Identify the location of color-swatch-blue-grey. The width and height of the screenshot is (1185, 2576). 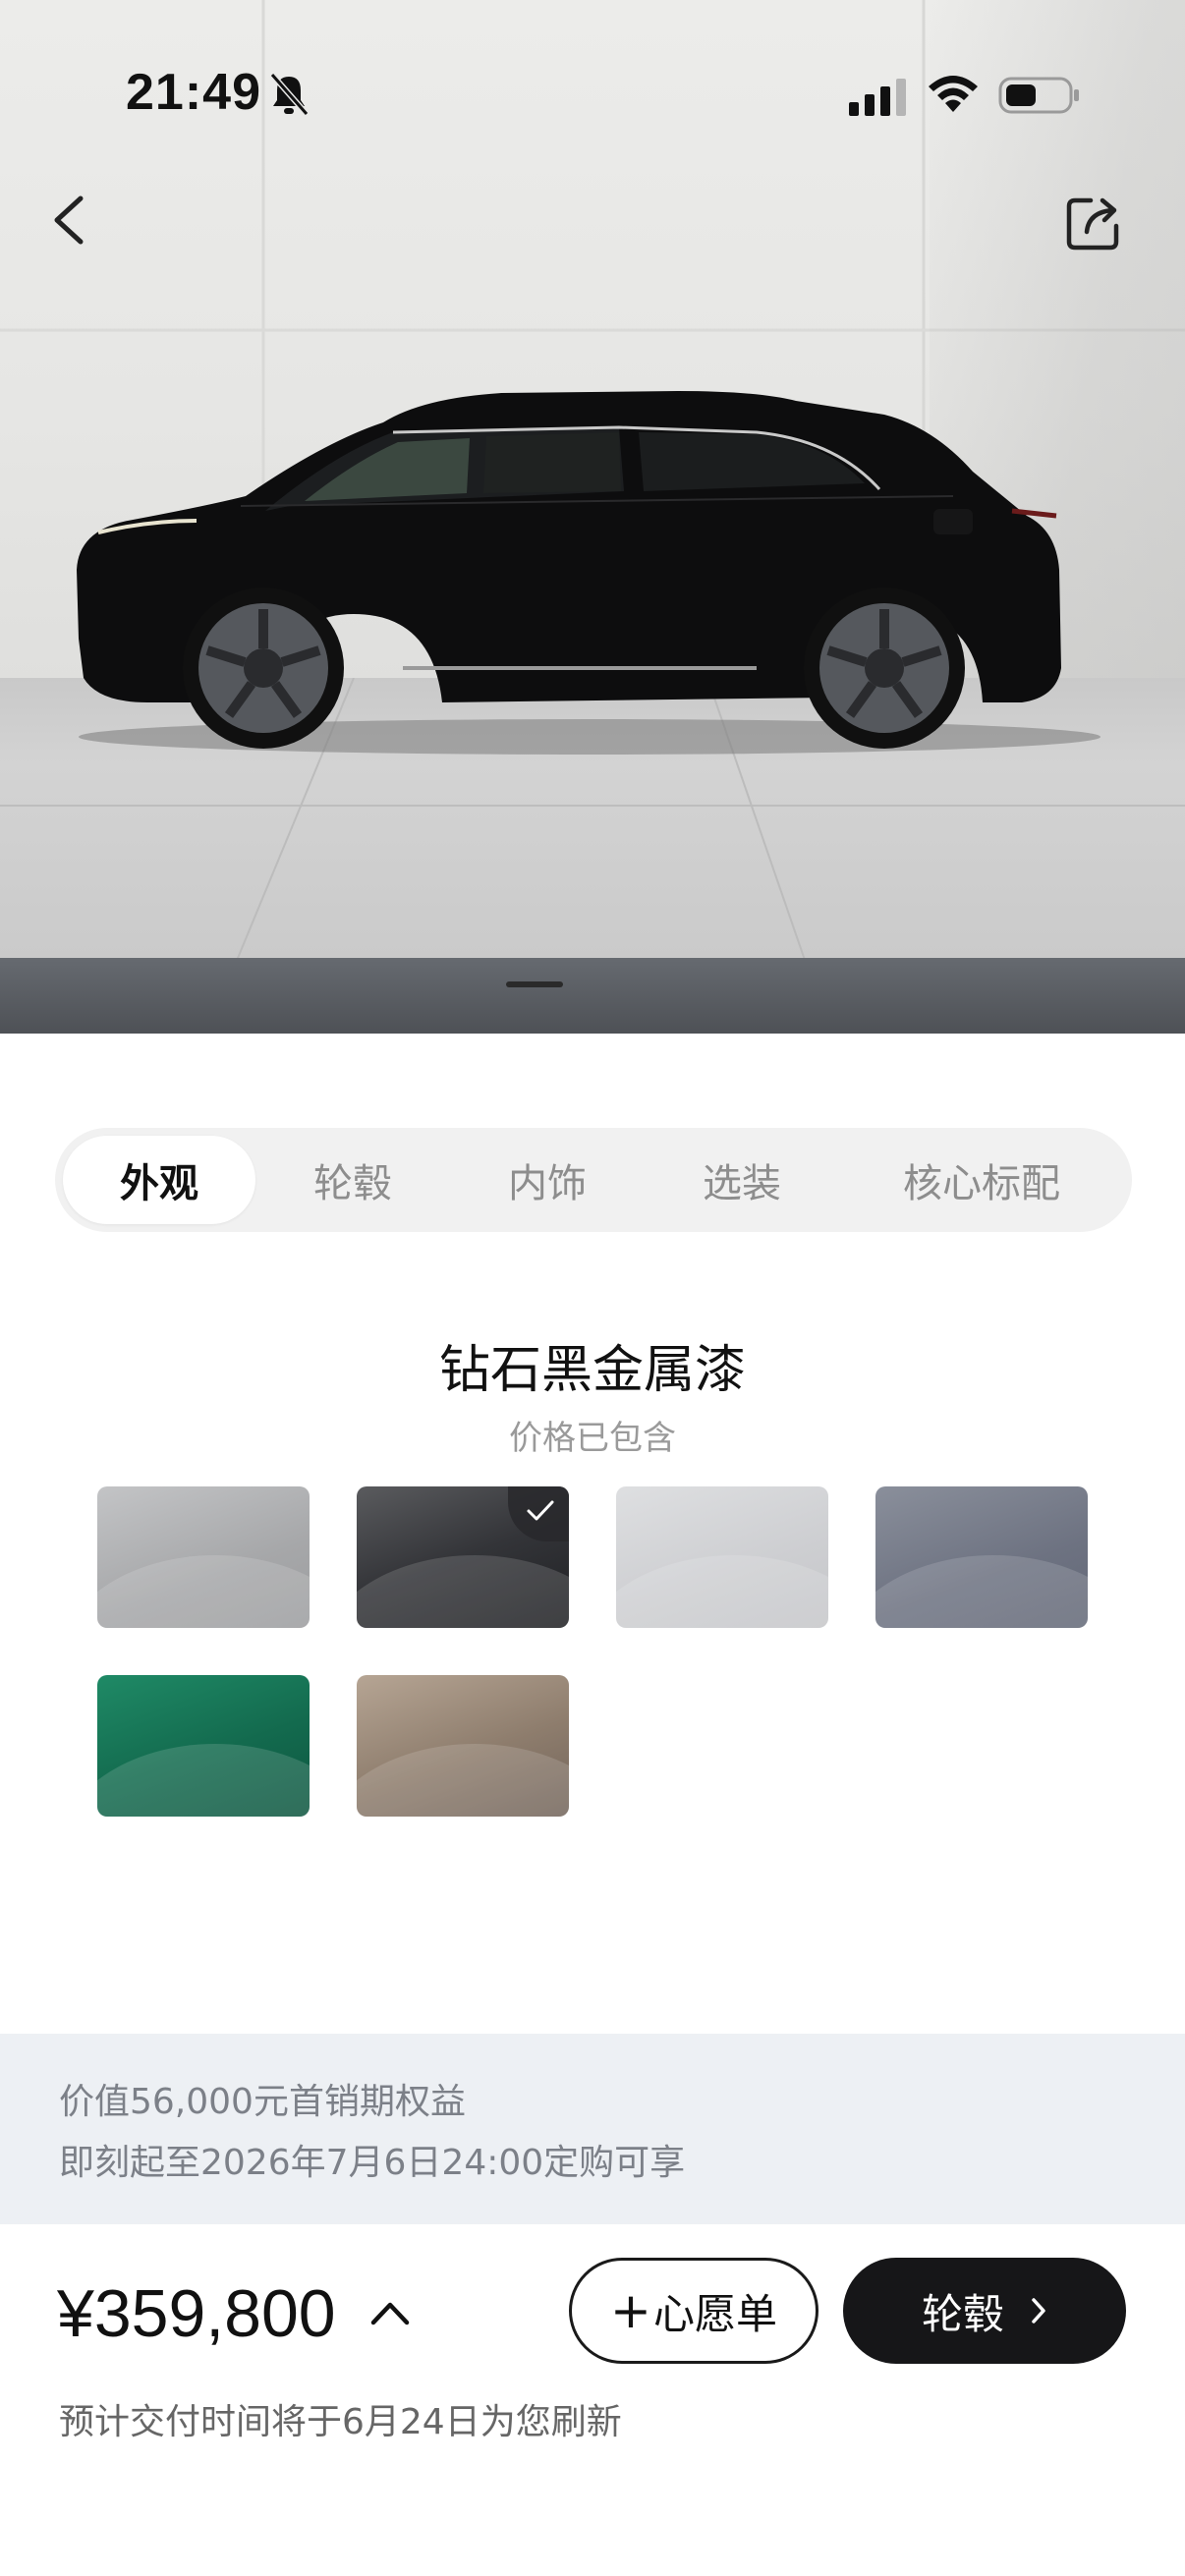
(982, 1557).